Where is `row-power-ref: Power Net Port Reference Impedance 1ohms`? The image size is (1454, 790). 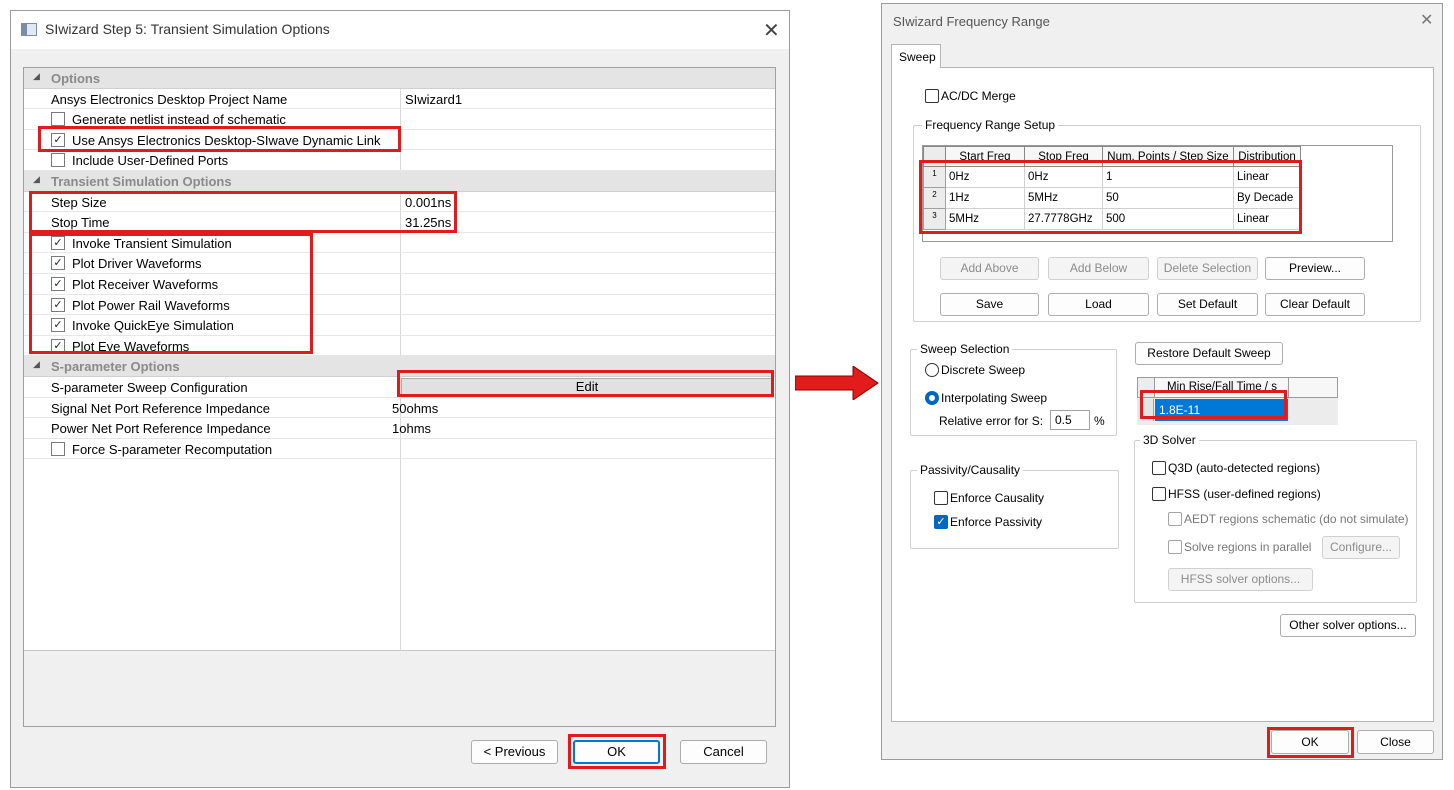 row-power-ref: Power Net Port Reference Impedance 1ohms is located at coordinates (399, 428).